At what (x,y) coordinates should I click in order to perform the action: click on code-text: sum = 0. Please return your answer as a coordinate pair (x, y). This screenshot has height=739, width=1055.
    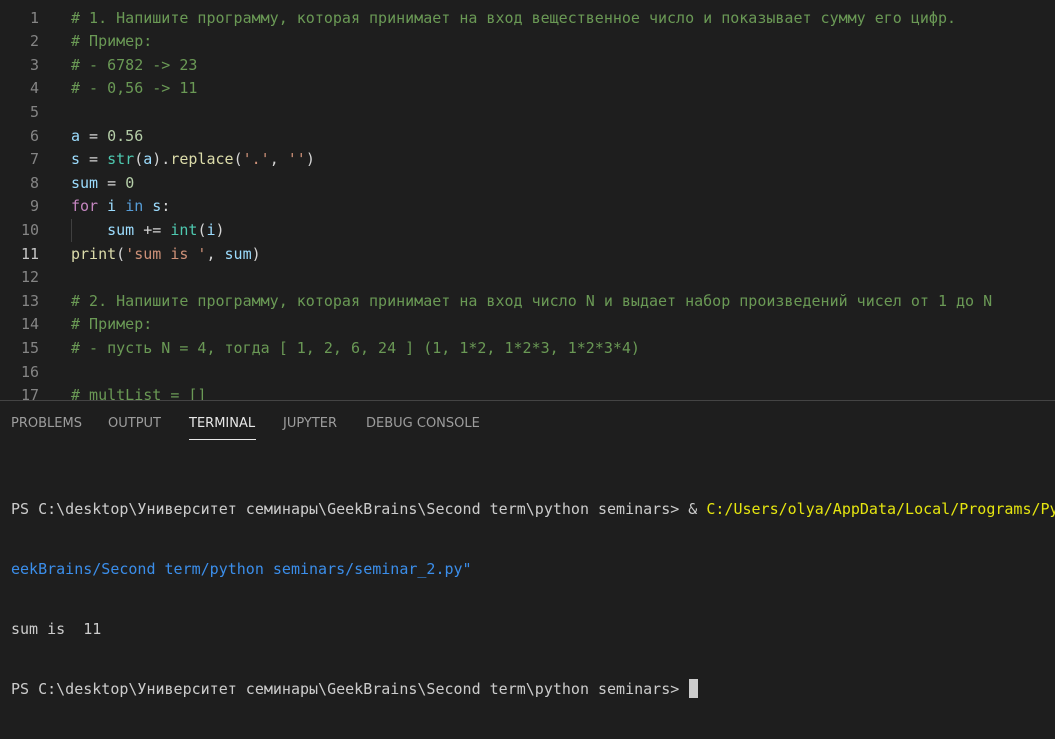
    Looking at the image, I should click on (102, 184).